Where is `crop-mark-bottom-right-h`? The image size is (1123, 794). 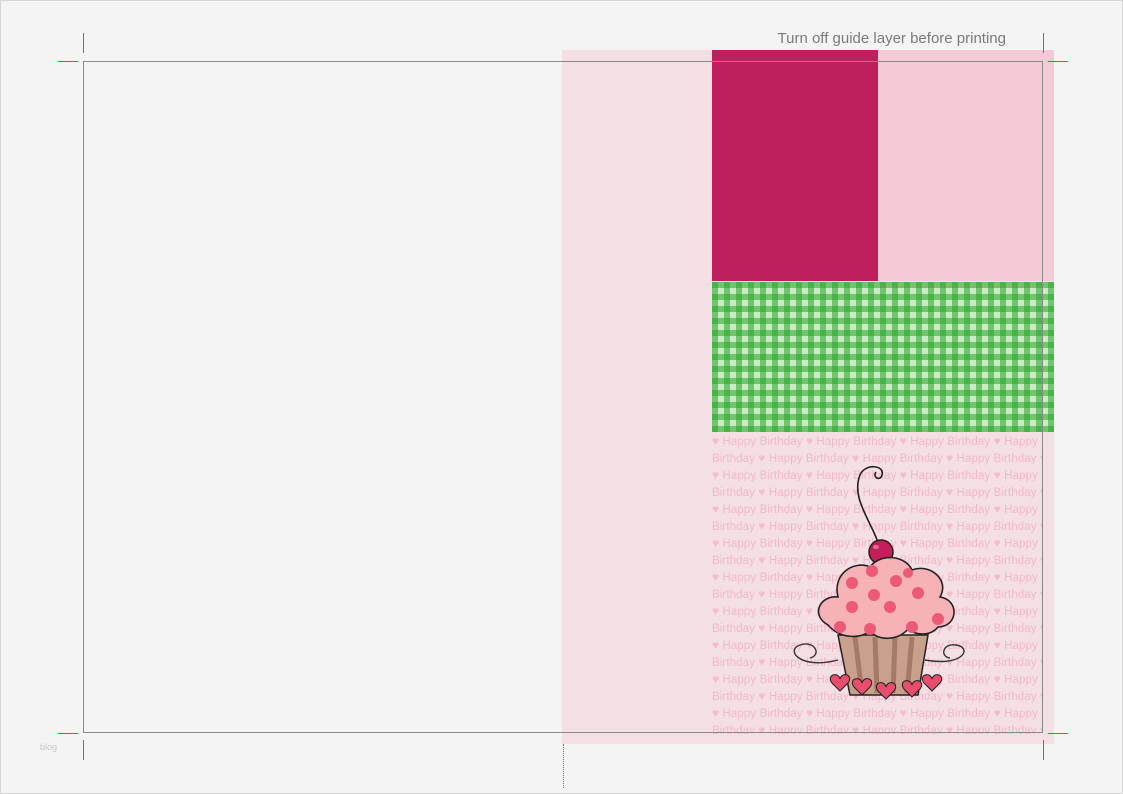
crop-mark-bottom-right-h is located at coordinates (1058, 733).